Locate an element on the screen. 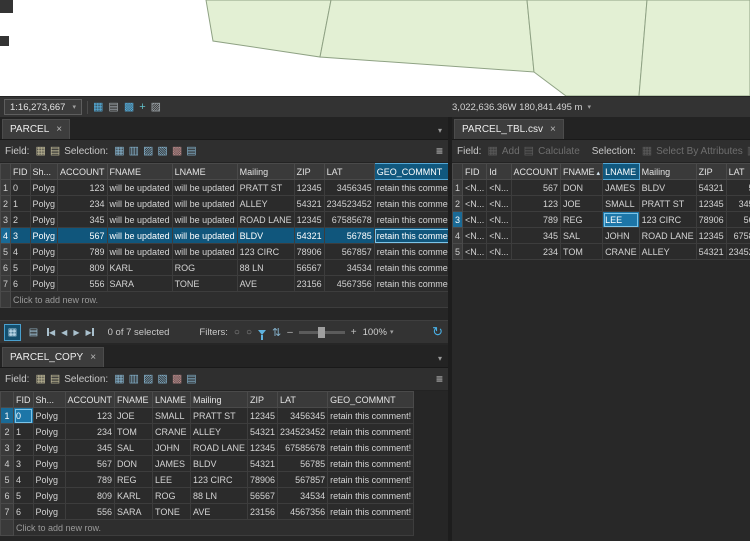 Image resolution: width=750 pixels, height=541 pixels. cell-FID: 6 is located at coordinates (20, 283).